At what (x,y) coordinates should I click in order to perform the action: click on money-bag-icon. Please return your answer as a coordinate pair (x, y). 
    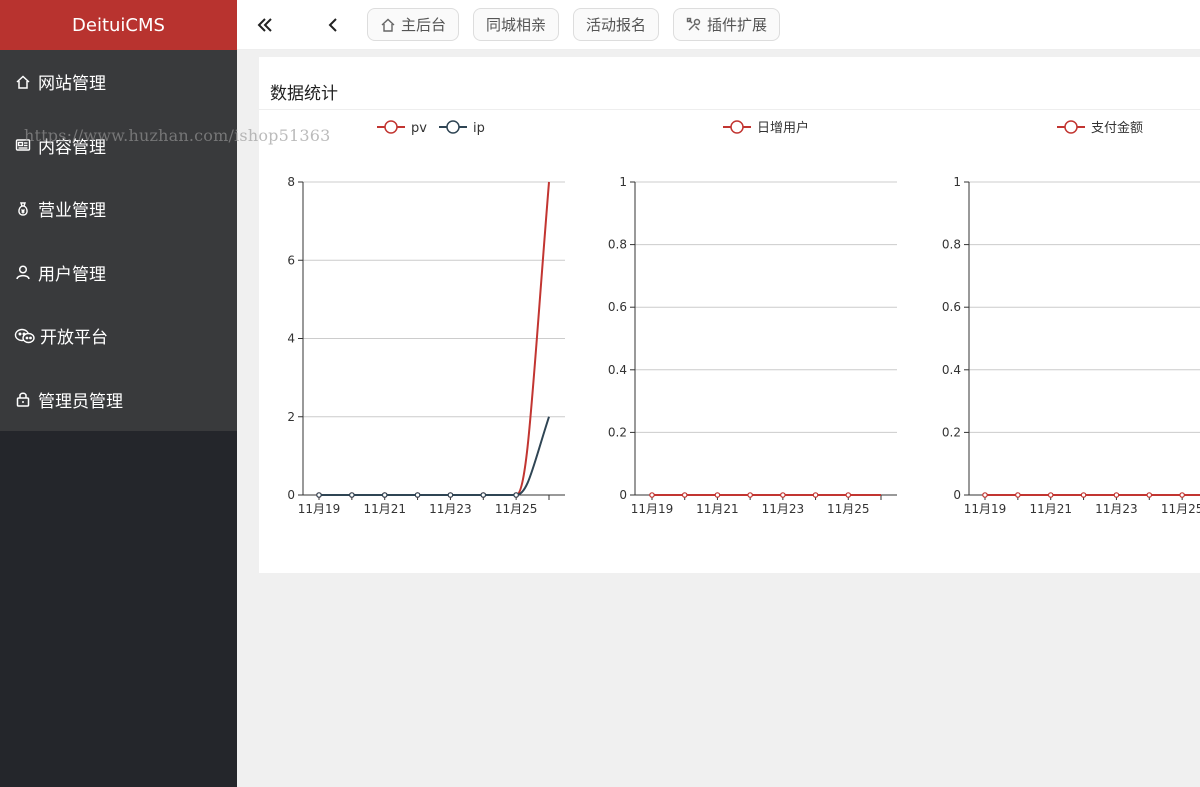
    Looking at the image, I should click on (23, 209).